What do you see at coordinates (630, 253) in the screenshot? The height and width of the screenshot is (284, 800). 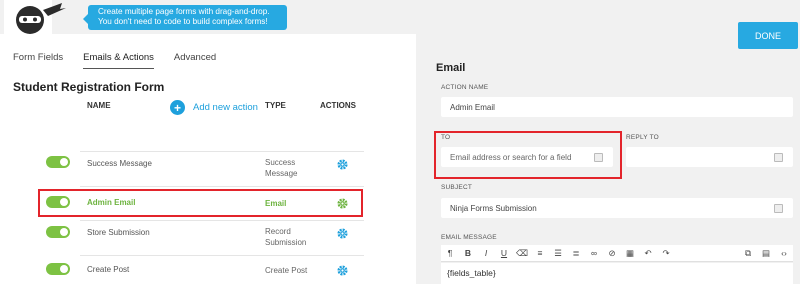 I see `table-icon: ▦` at bounding box center [630, 253].